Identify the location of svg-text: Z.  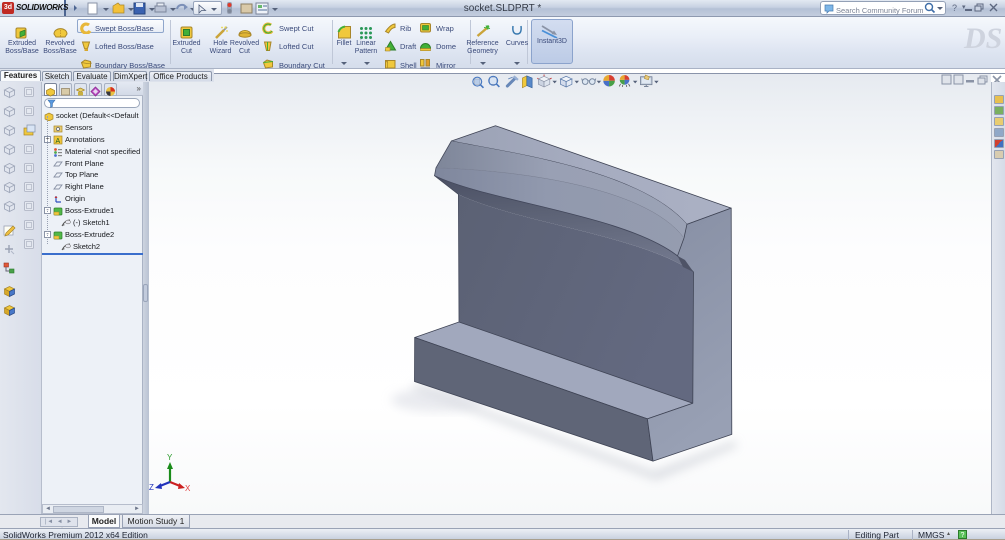
(151, 487).